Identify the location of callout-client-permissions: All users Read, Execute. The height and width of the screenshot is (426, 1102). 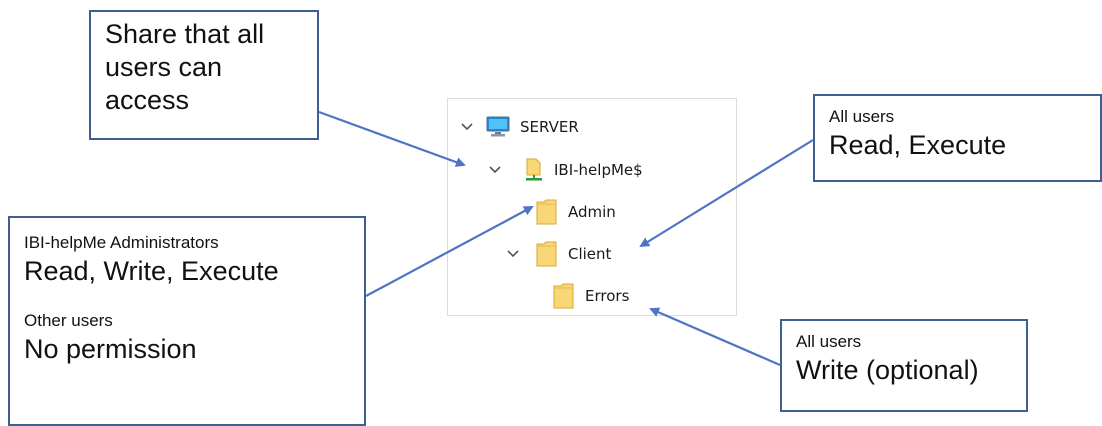
(957, 138).